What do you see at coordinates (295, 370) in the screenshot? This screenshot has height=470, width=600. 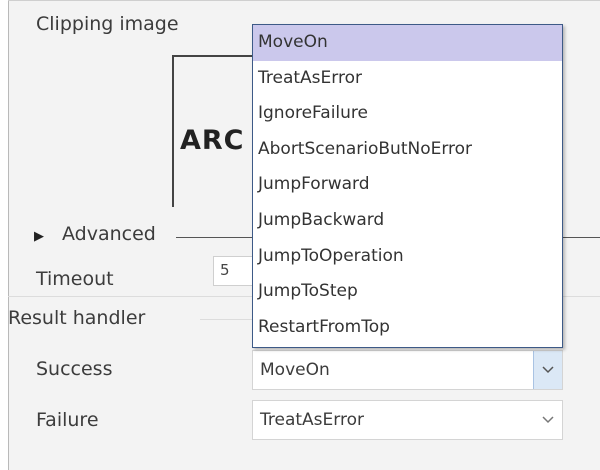 I see `success-select-value: MoveOn` at bounding box center [295, 370].